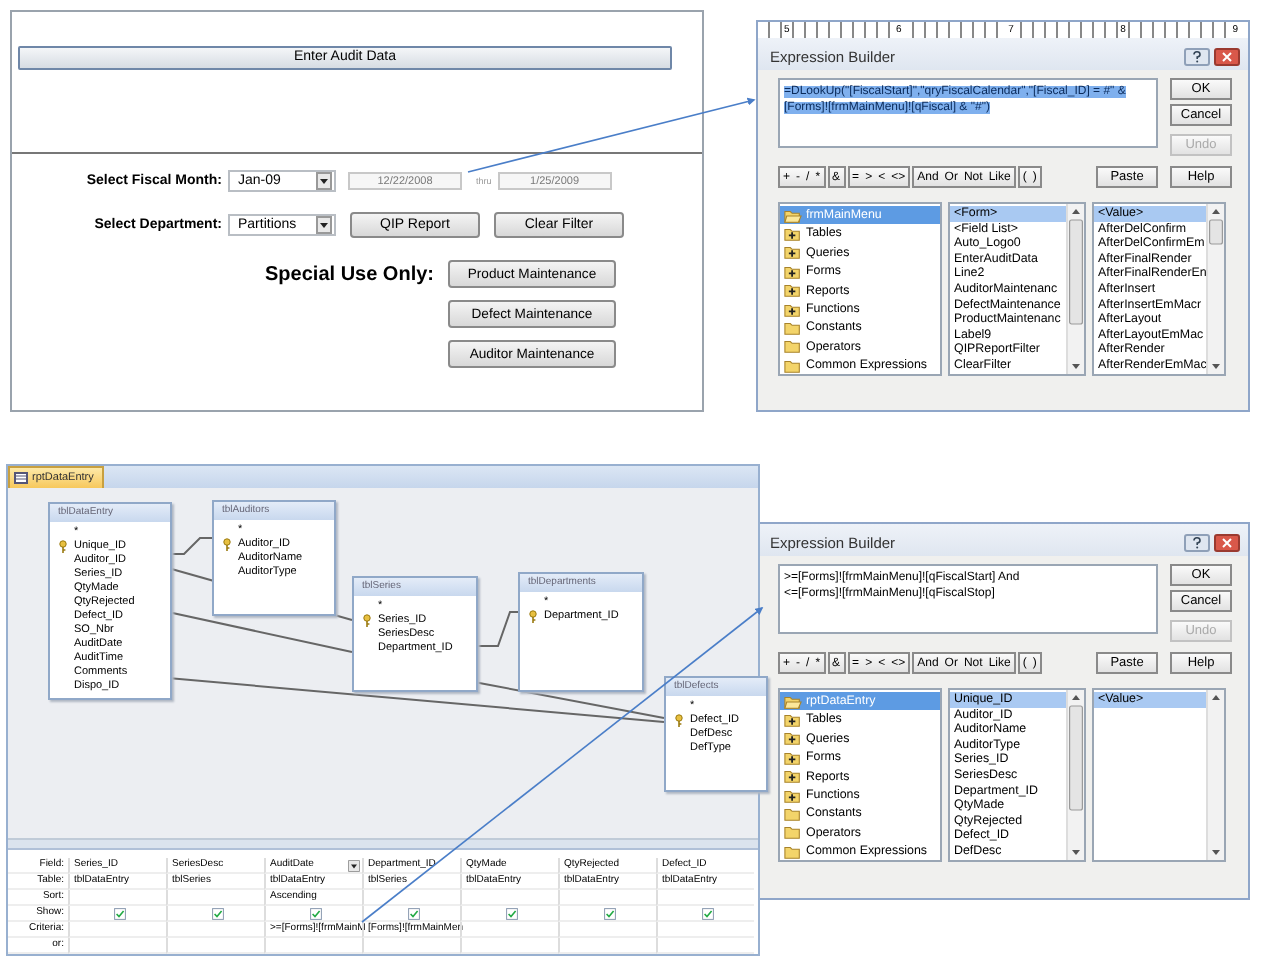 The height and width of the screenshot is (960, 1280). I want to click on dropdown-arrow-icon, so click(354, 865).